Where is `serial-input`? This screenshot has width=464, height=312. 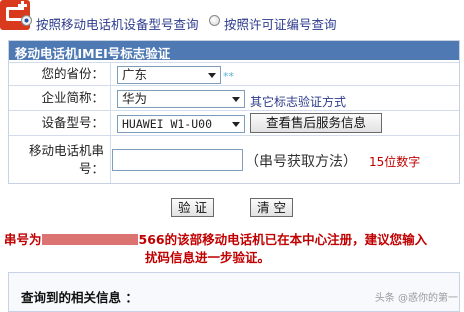
serial-input is located at coordinates (177, 160).